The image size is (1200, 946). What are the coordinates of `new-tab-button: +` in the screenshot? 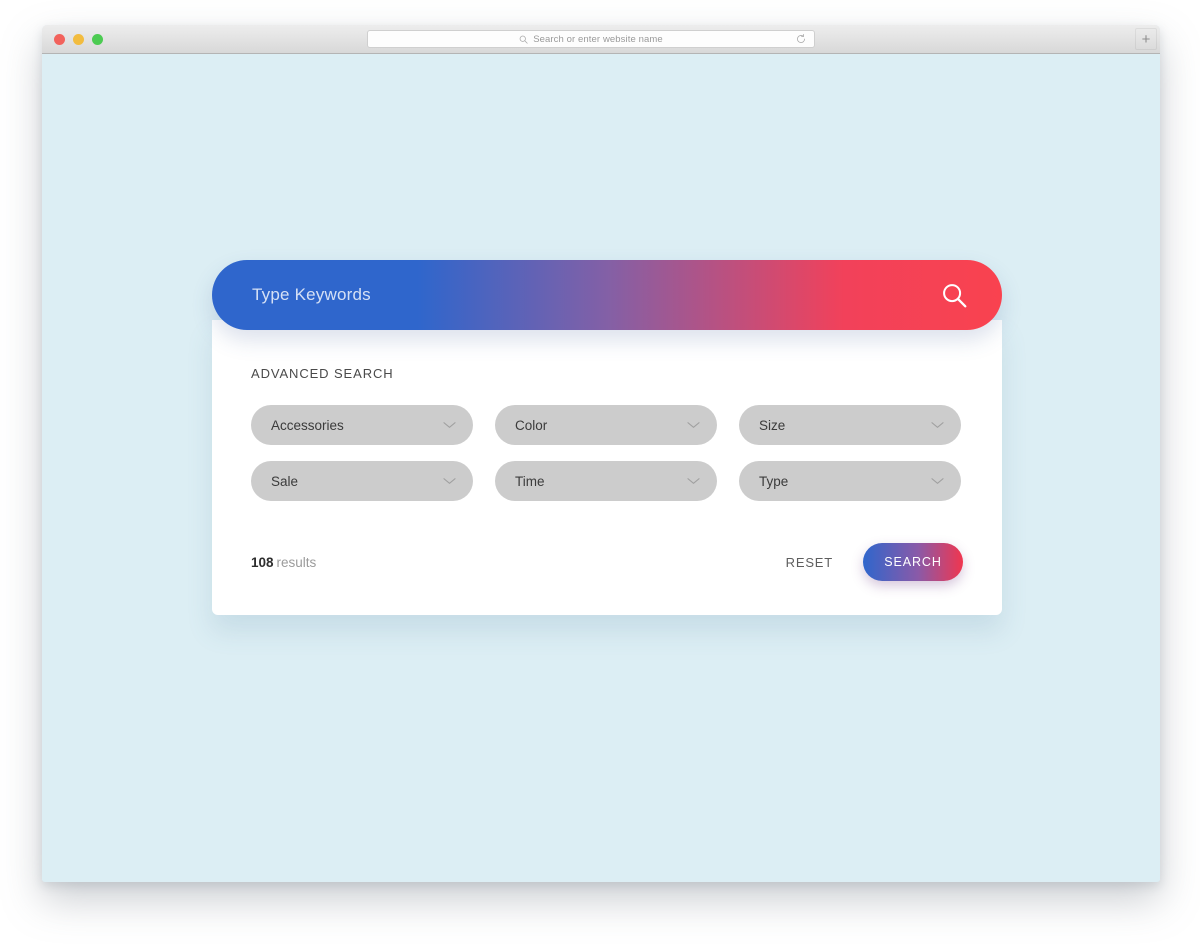 It's located at (1146, 39).